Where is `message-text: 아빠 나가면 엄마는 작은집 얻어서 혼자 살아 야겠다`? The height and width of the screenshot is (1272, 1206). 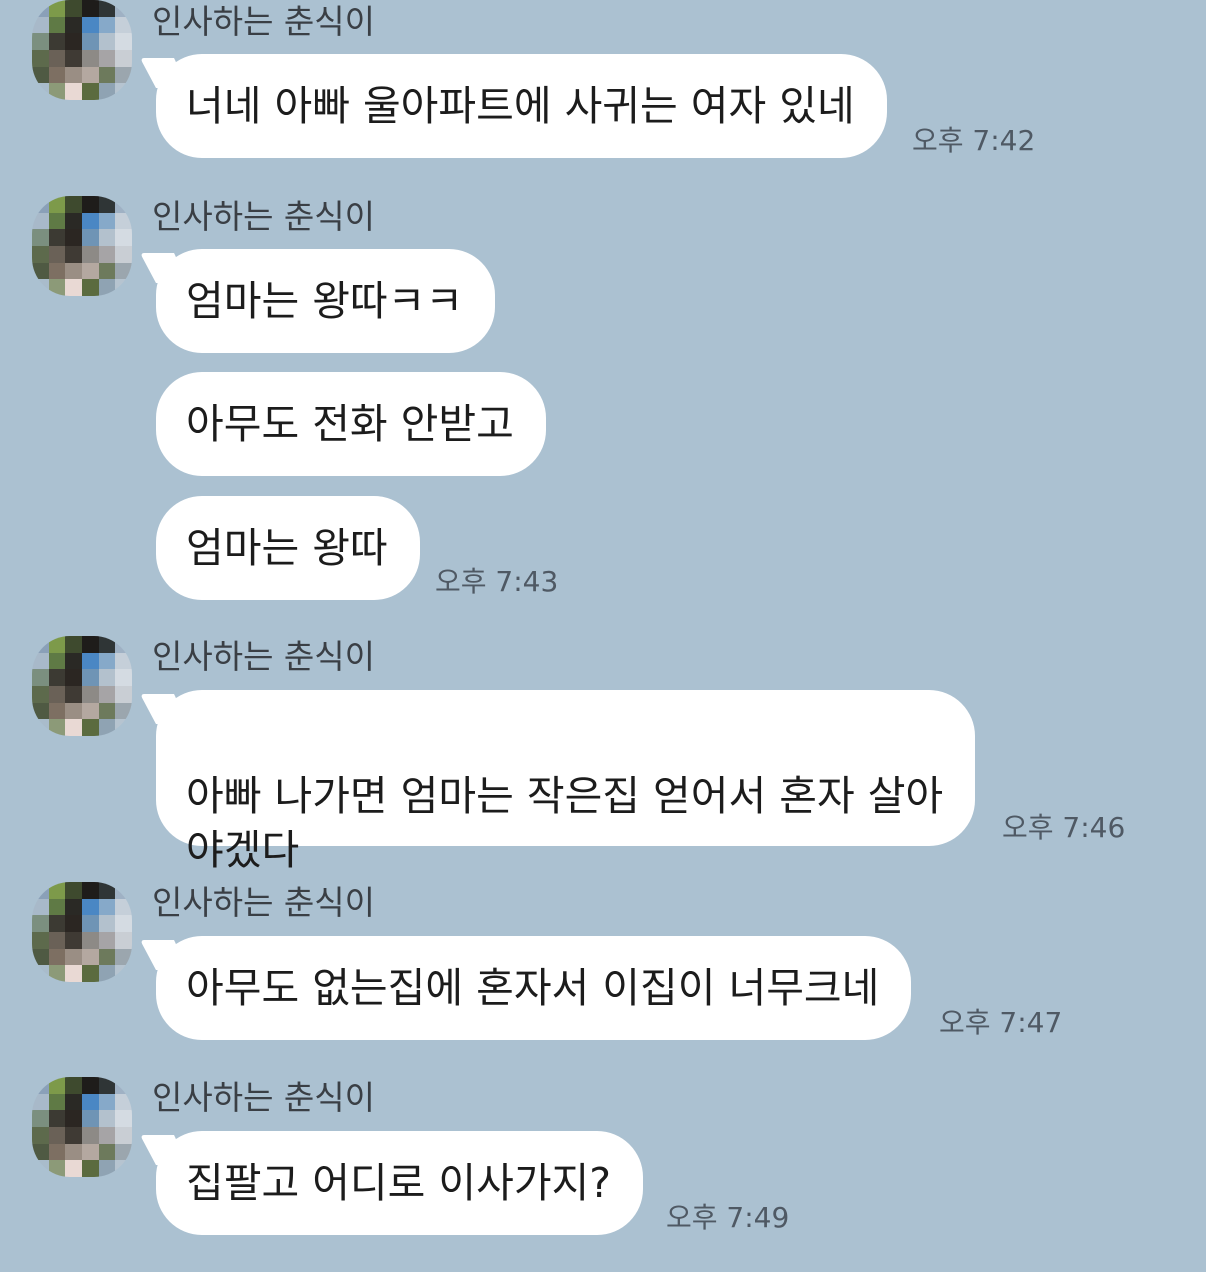 message-text: 아빠 나가면 엄마는 작은집 얻어서 혼자 살아 야겠다 is located at coordinates (565, 823).